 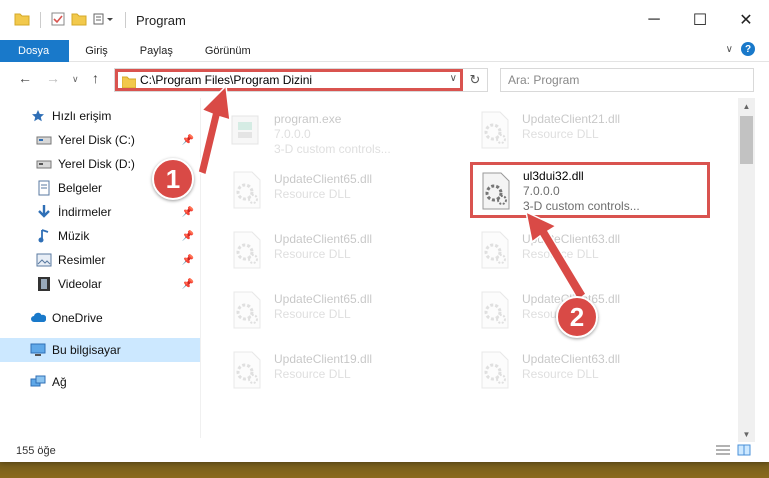 What do you see at coordinates (746, 270) in the screenshot?
I see `vertical-scrollbar: ▲ ▼` at bounding box center [746, 270].